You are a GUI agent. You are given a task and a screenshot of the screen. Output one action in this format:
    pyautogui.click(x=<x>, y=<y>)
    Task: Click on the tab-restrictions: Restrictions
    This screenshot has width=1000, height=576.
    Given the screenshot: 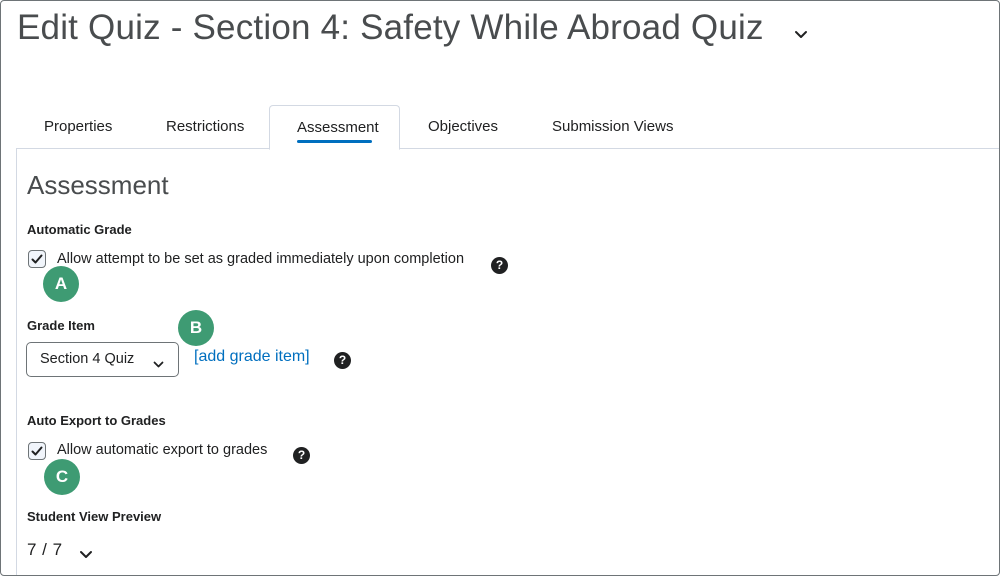 What is the action you would take?
    pyautogui.click(x=205, y=127)
    